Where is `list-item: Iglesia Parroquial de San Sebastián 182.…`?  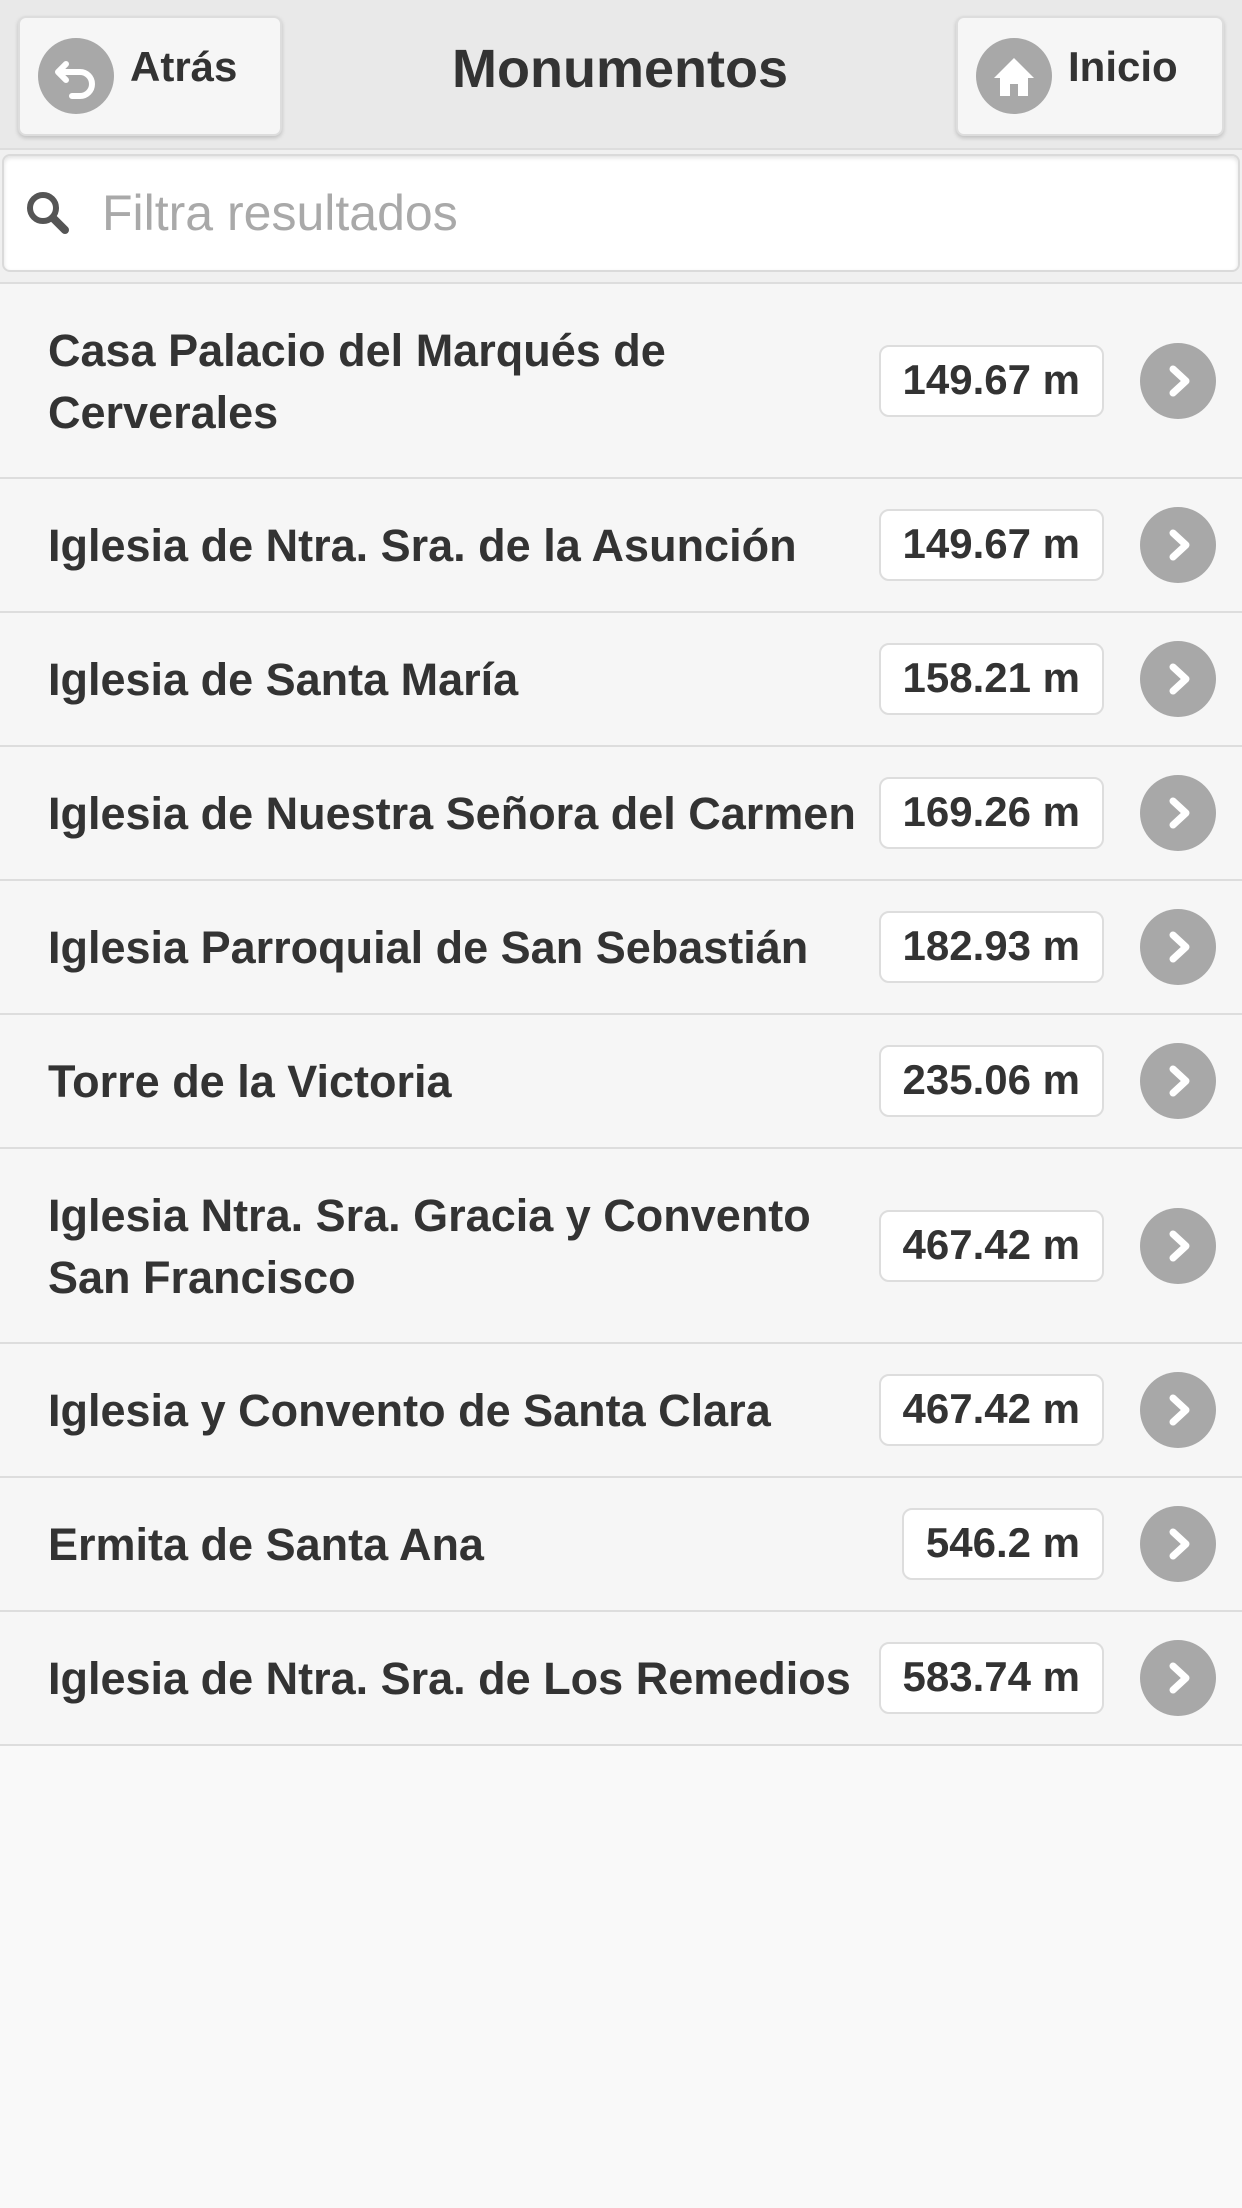 list-item: Iglesia Parroquial de San Sebastián 182.… is located at coordinates (621, 948).